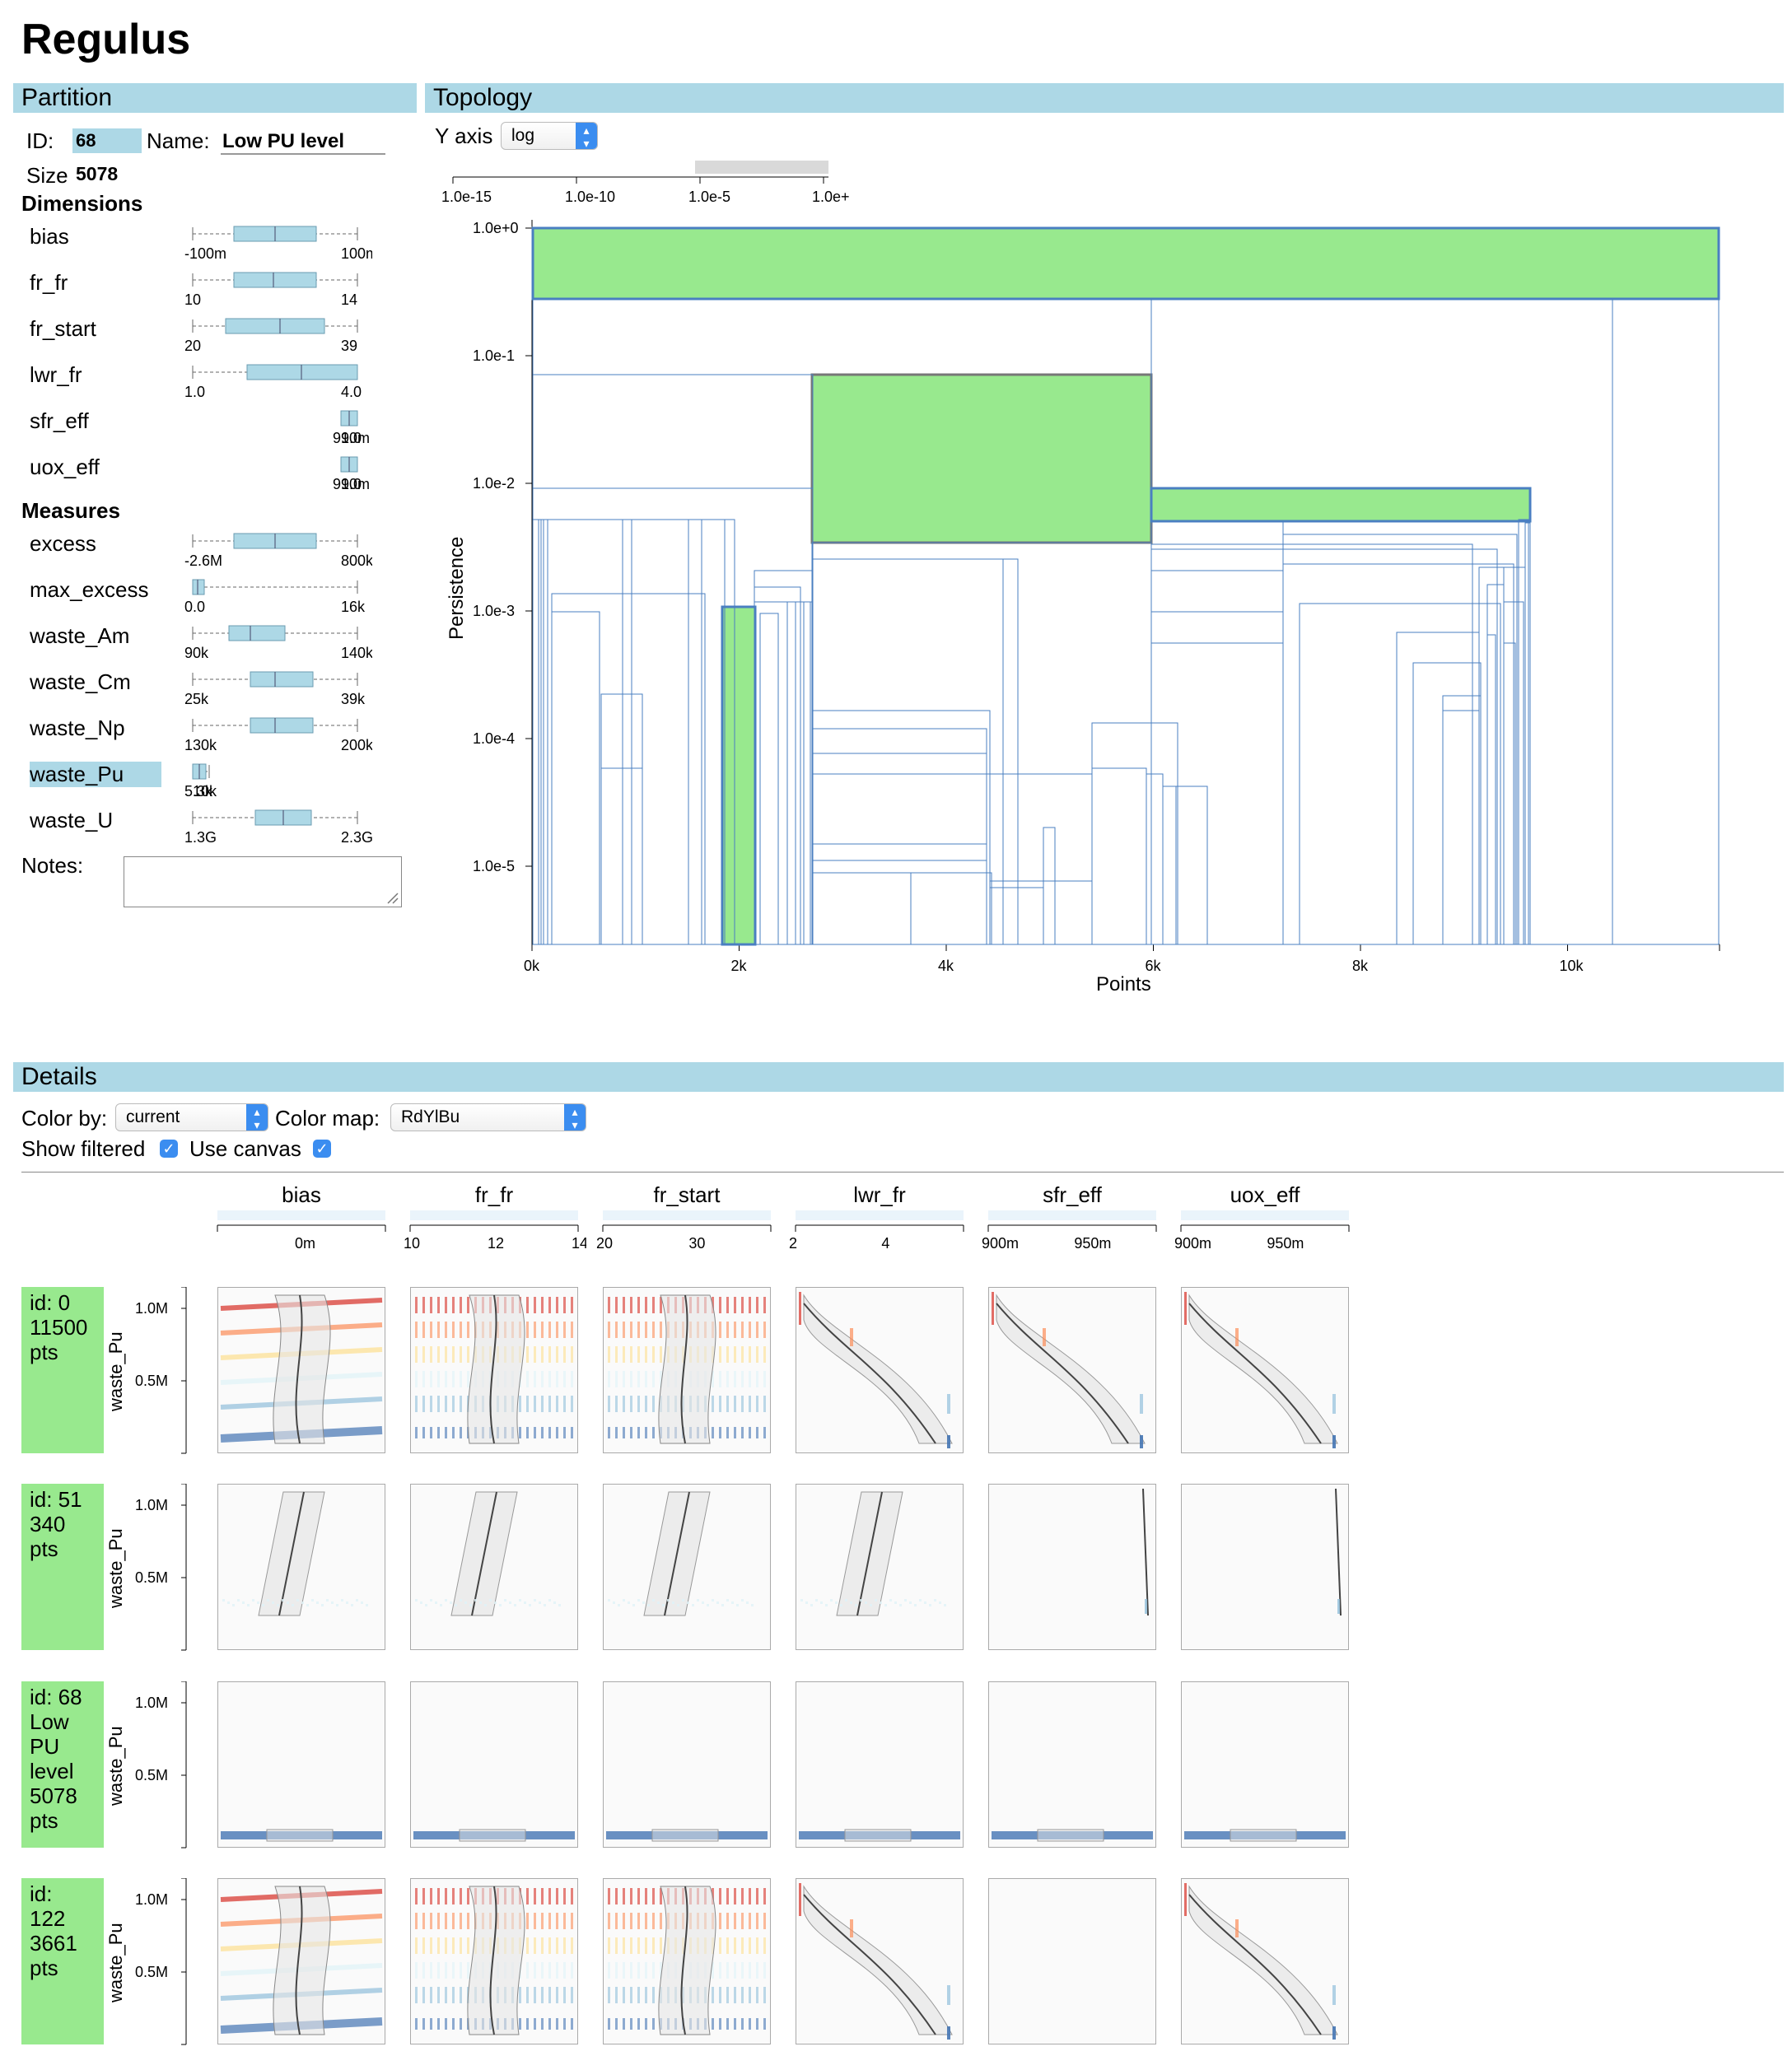 Image resolution: width=1792 pixels, height=2070 pixels. What do you see at coordinates (64, 1118) in the screenshot?
I see `color-by-label: Color by:` at bounding box center [64, 1118].